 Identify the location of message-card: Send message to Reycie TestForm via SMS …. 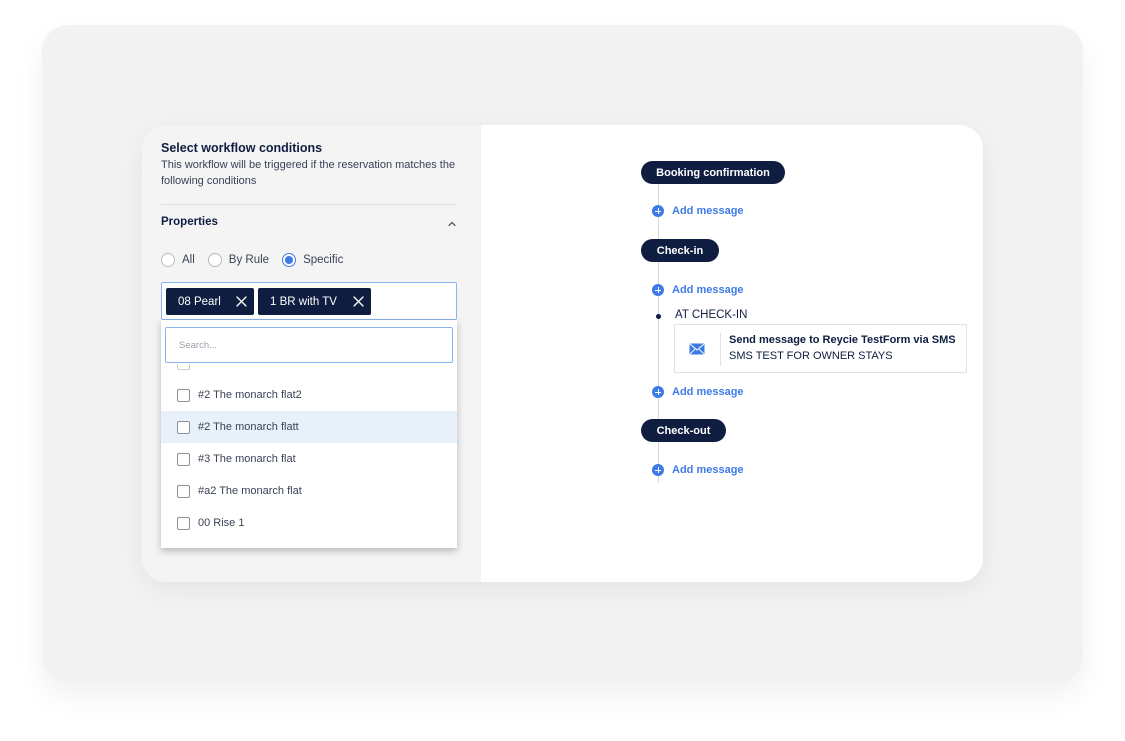
(820, 348).